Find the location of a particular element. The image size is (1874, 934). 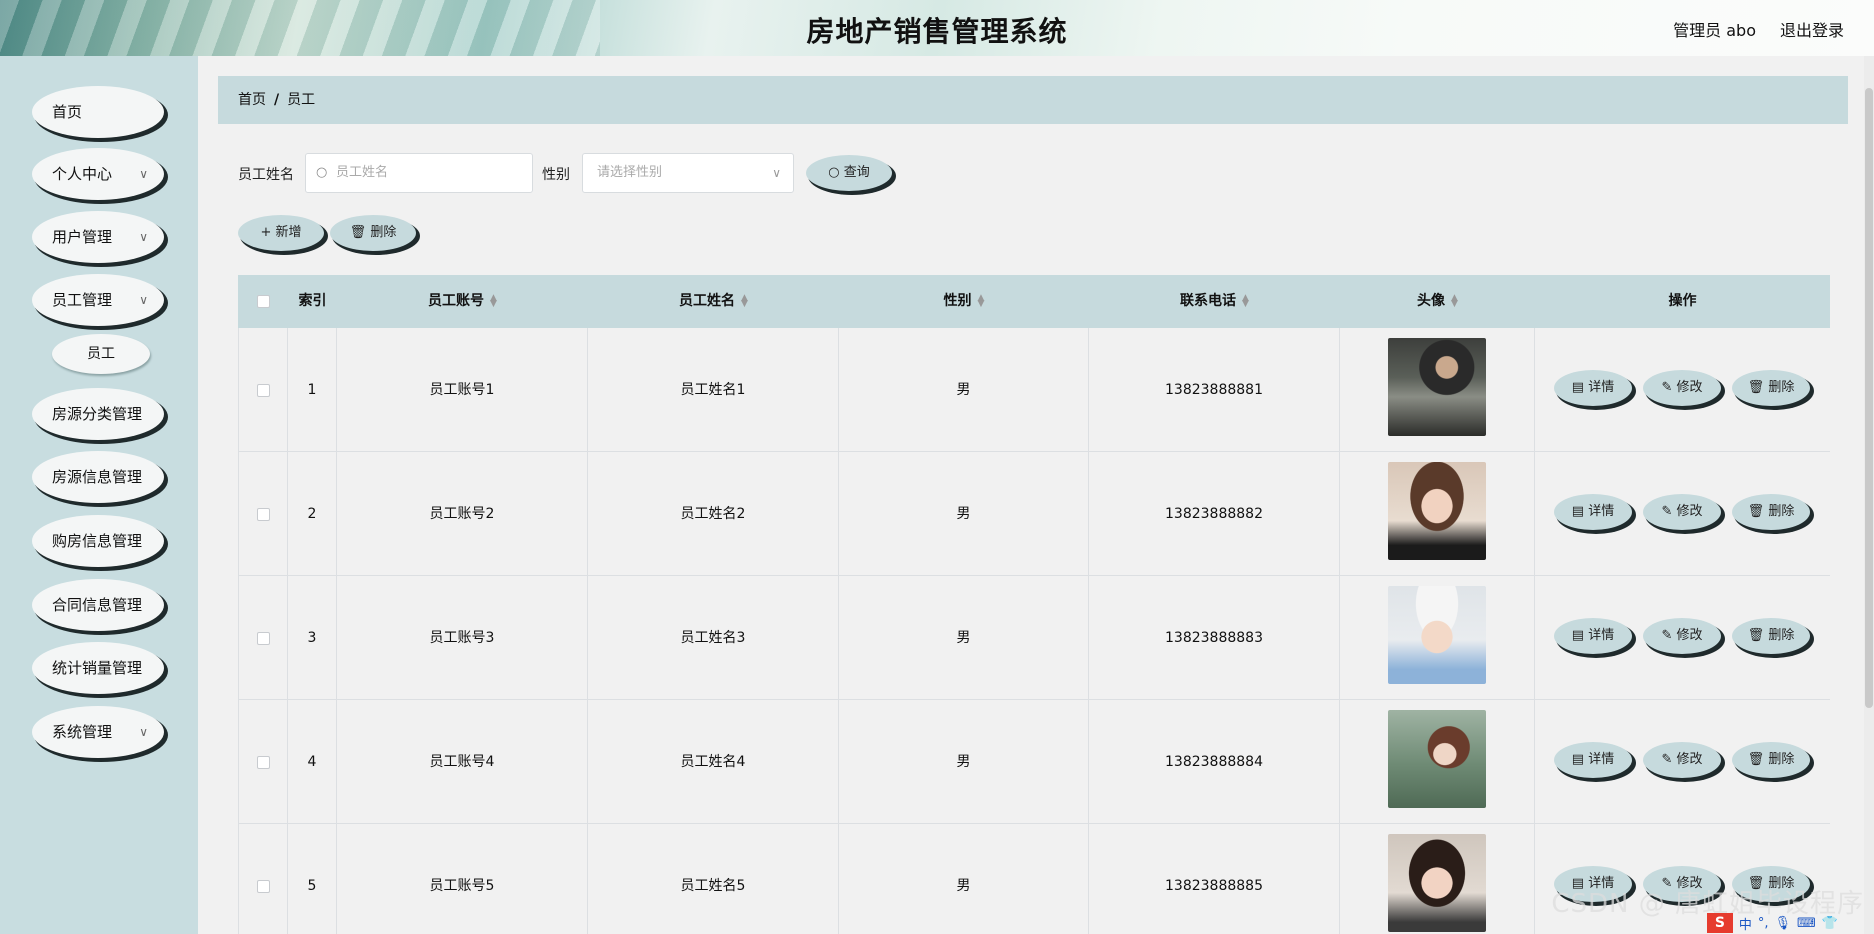

punctuation-icon: °, is located at coordinates (1763, 923).